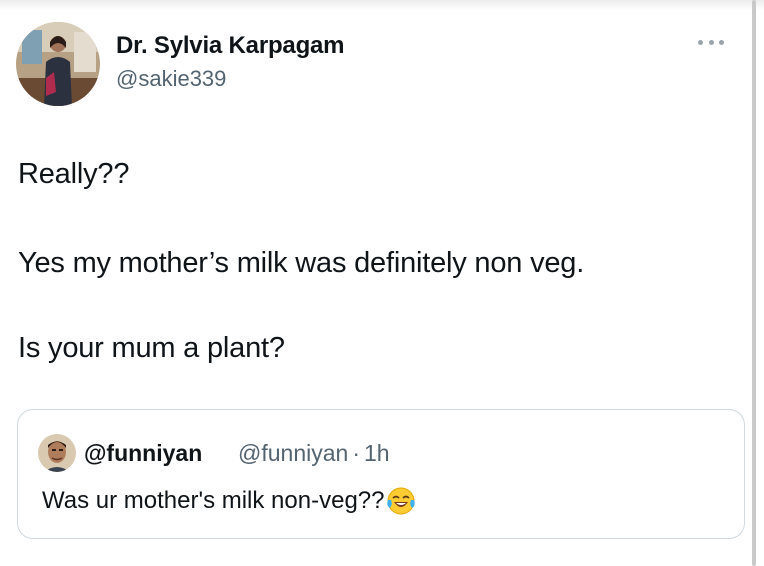 The height and width of the screenshot is (566, 764). Describe the element at coordinates (151, 348) in the screenshot. I see `tweet-text-line: Is your mum a plant?` at that location.